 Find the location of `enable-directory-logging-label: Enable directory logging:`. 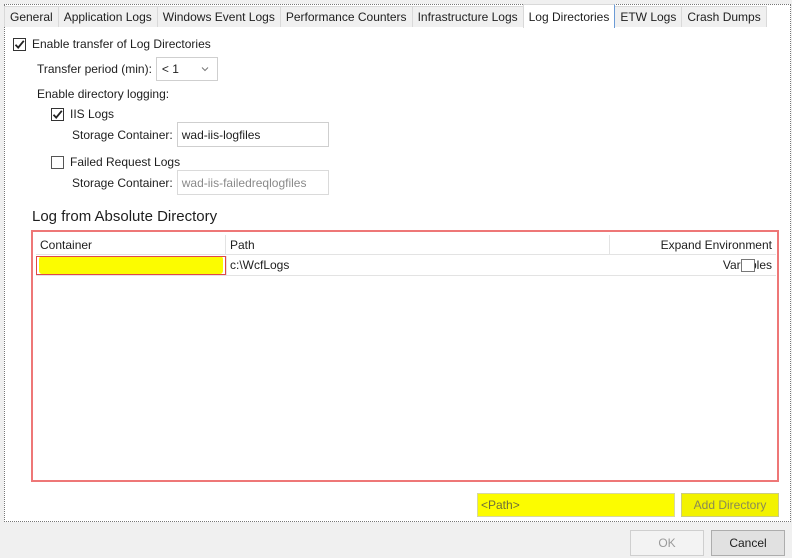

enable-directory-logging-label: Enable directory logging: is located at coordinates (103, 94).